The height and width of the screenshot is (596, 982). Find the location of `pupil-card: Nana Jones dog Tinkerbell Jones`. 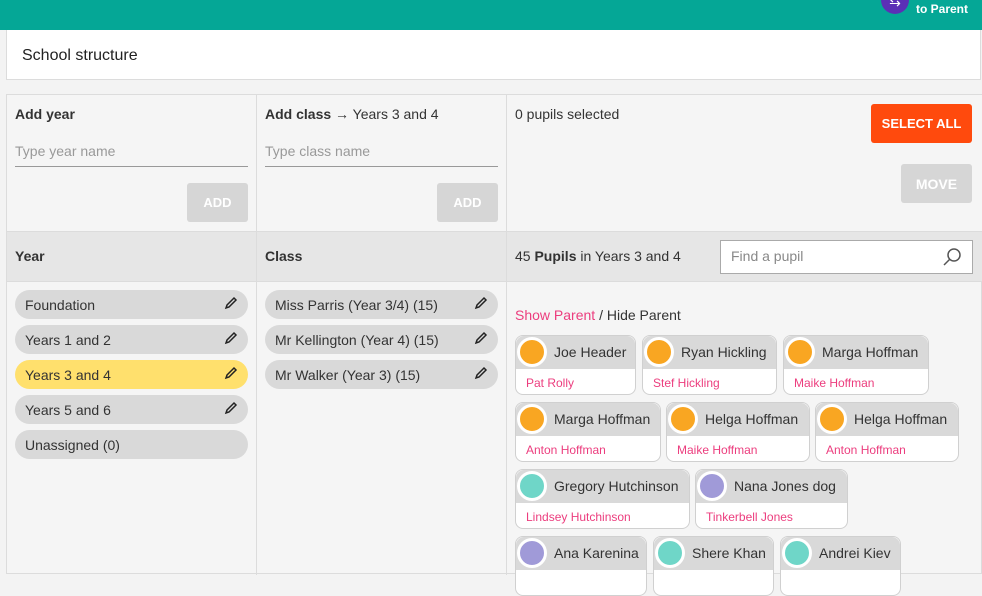

pupil-card: Nana Jones dog Tinkerbell Jones is located at coordinates (771, 499).